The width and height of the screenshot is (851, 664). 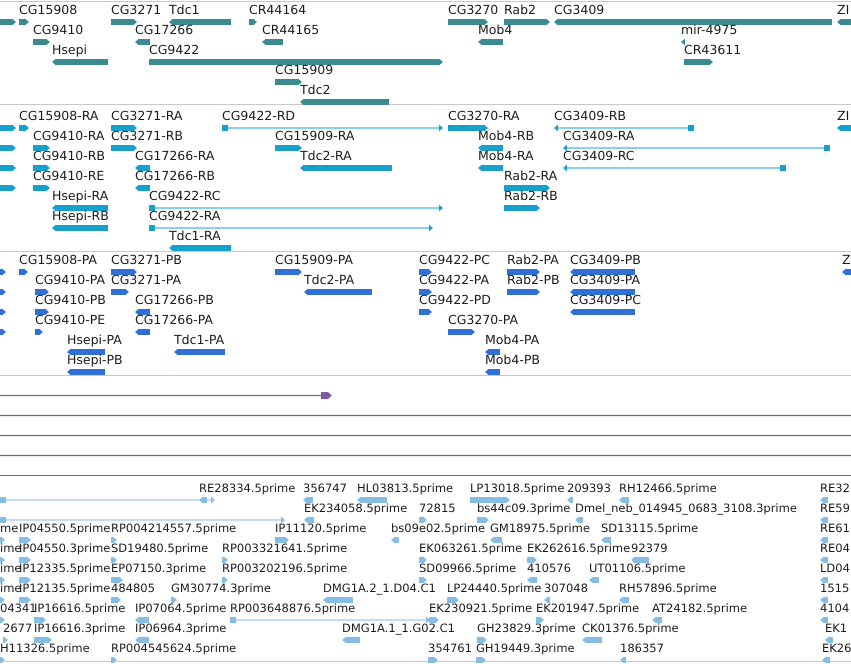 I want to click on feature-label: SD19480.5prime, so click(x=159, y=548).